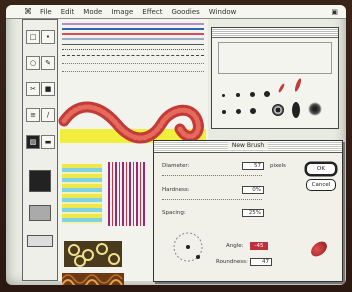  What do you see at coordinates (259, 246) in the screenshot?
I see `angle-field: -45` at bounding box center [259, 246].